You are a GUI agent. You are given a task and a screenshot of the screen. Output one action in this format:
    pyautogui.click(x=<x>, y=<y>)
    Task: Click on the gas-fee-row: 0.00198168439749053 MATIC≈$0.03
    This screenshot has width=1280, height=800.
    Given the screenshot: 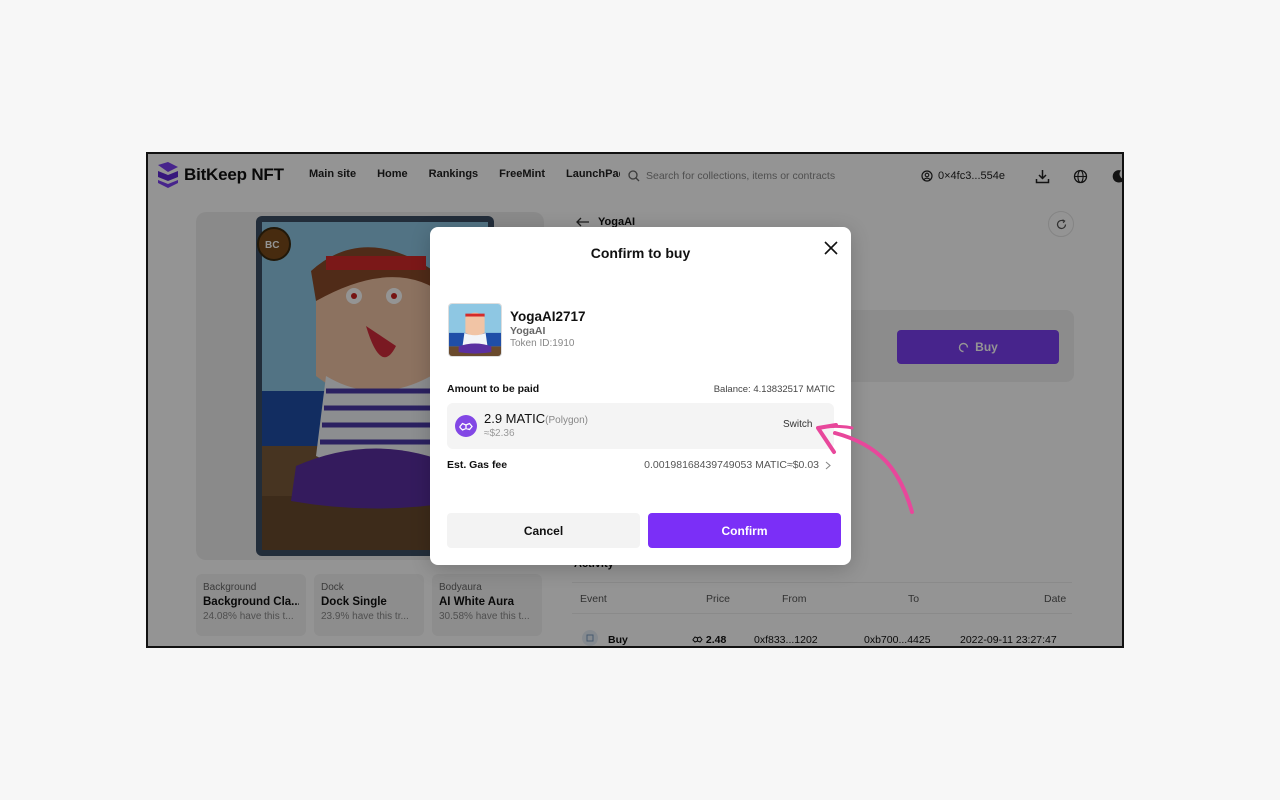 What is the action you would take?
    pyautogui.click(x=737, y=465)
    